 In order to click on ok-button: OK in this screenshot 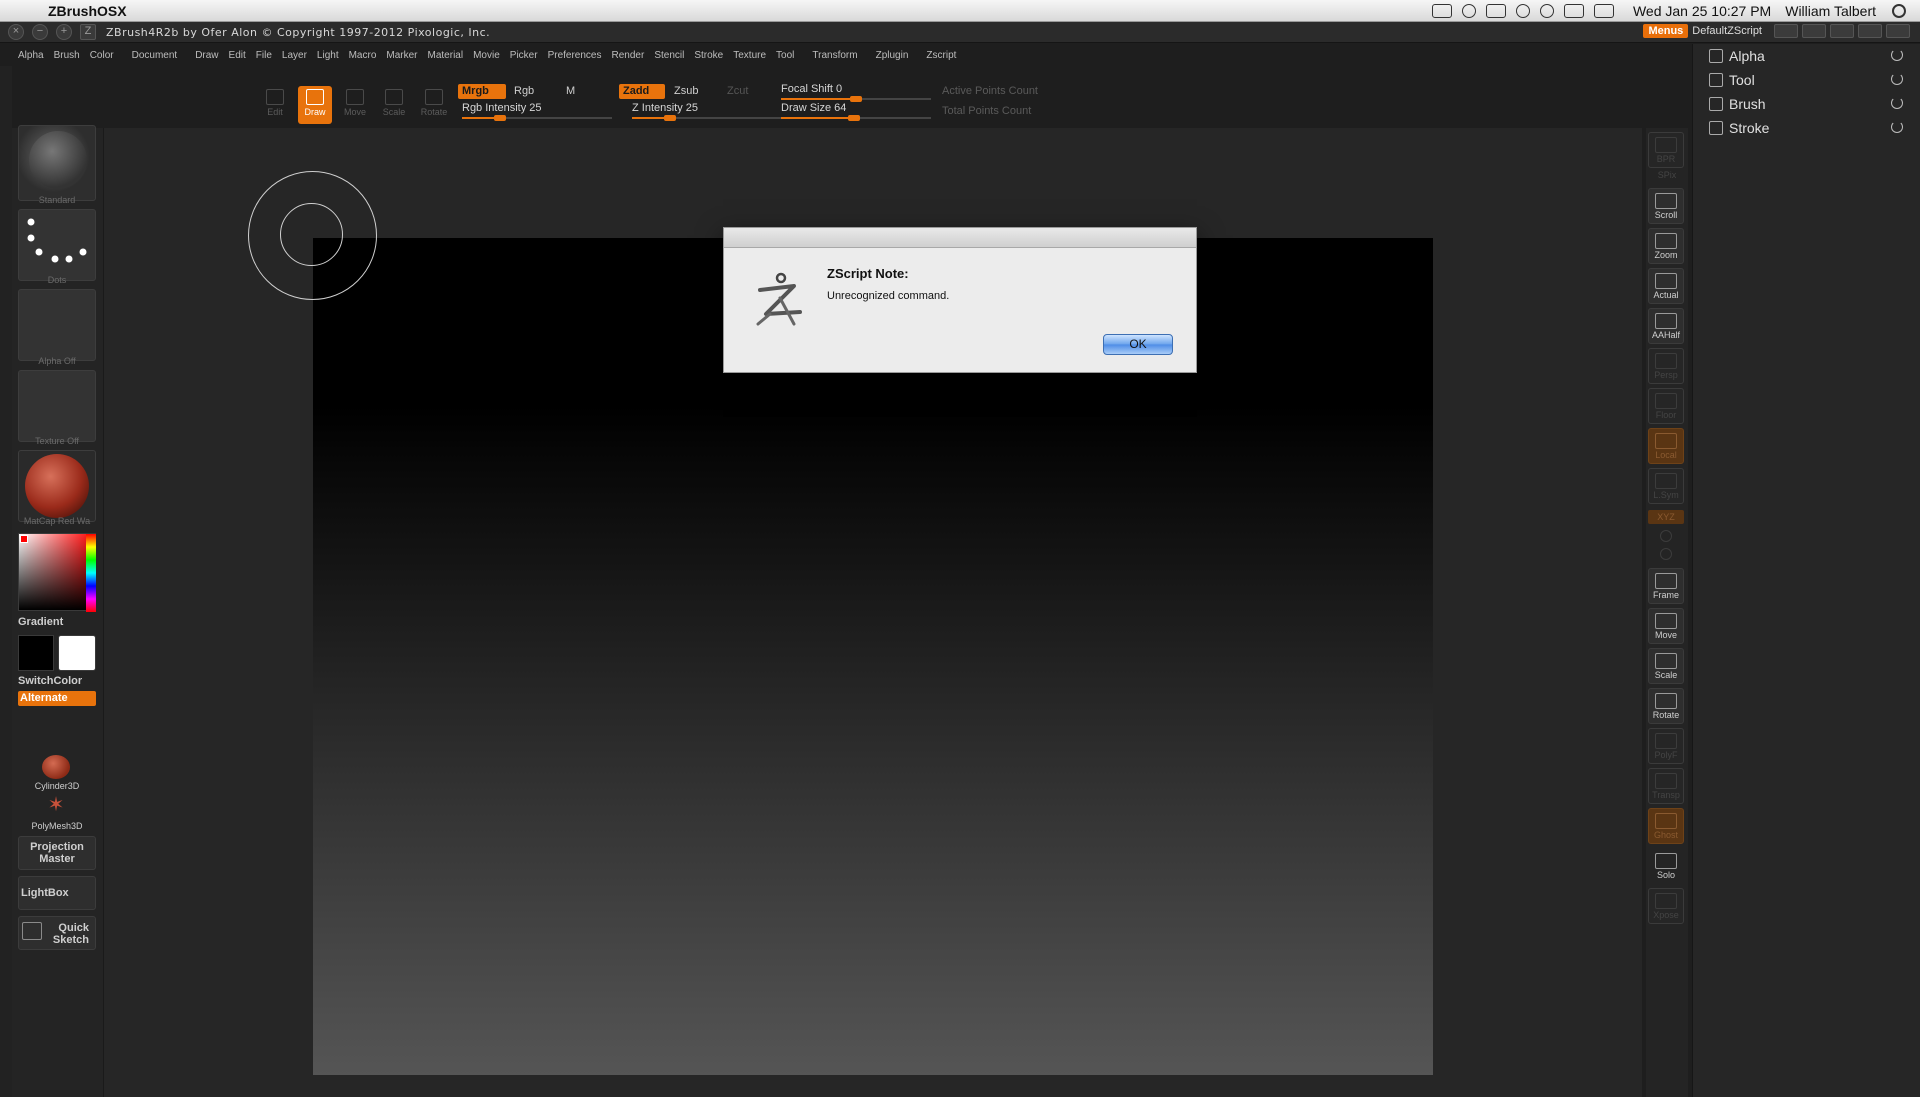, I will do `click(1138, 344)`.